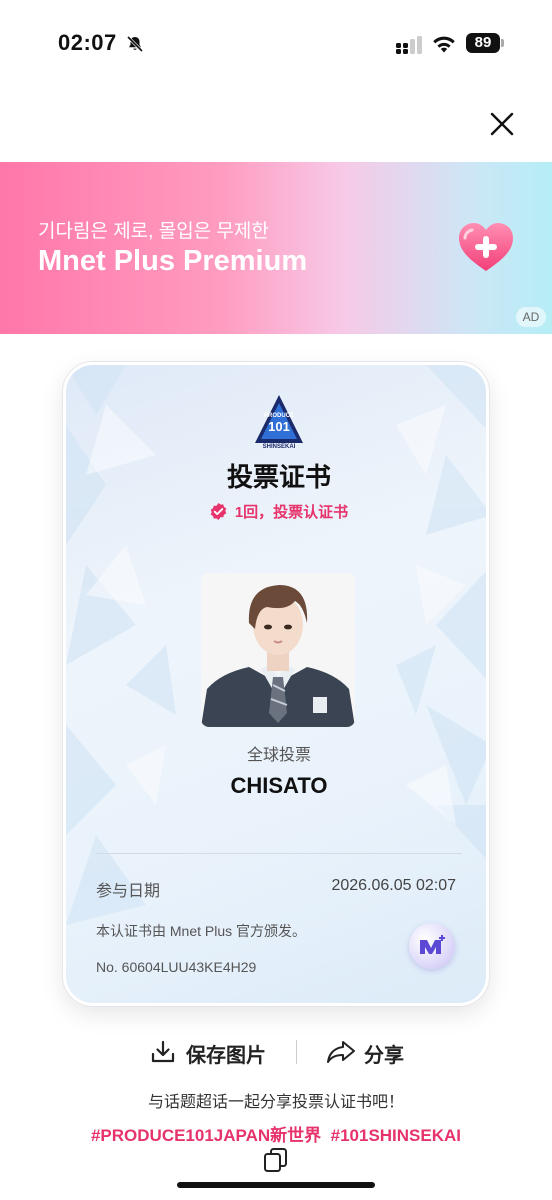 Image resolution: width=552 pixels, height=1200 pixels. What do you see at coordinates (279, 426) in the screenshot?
I see `svg-text: 101` at bounding box center [279, 426].